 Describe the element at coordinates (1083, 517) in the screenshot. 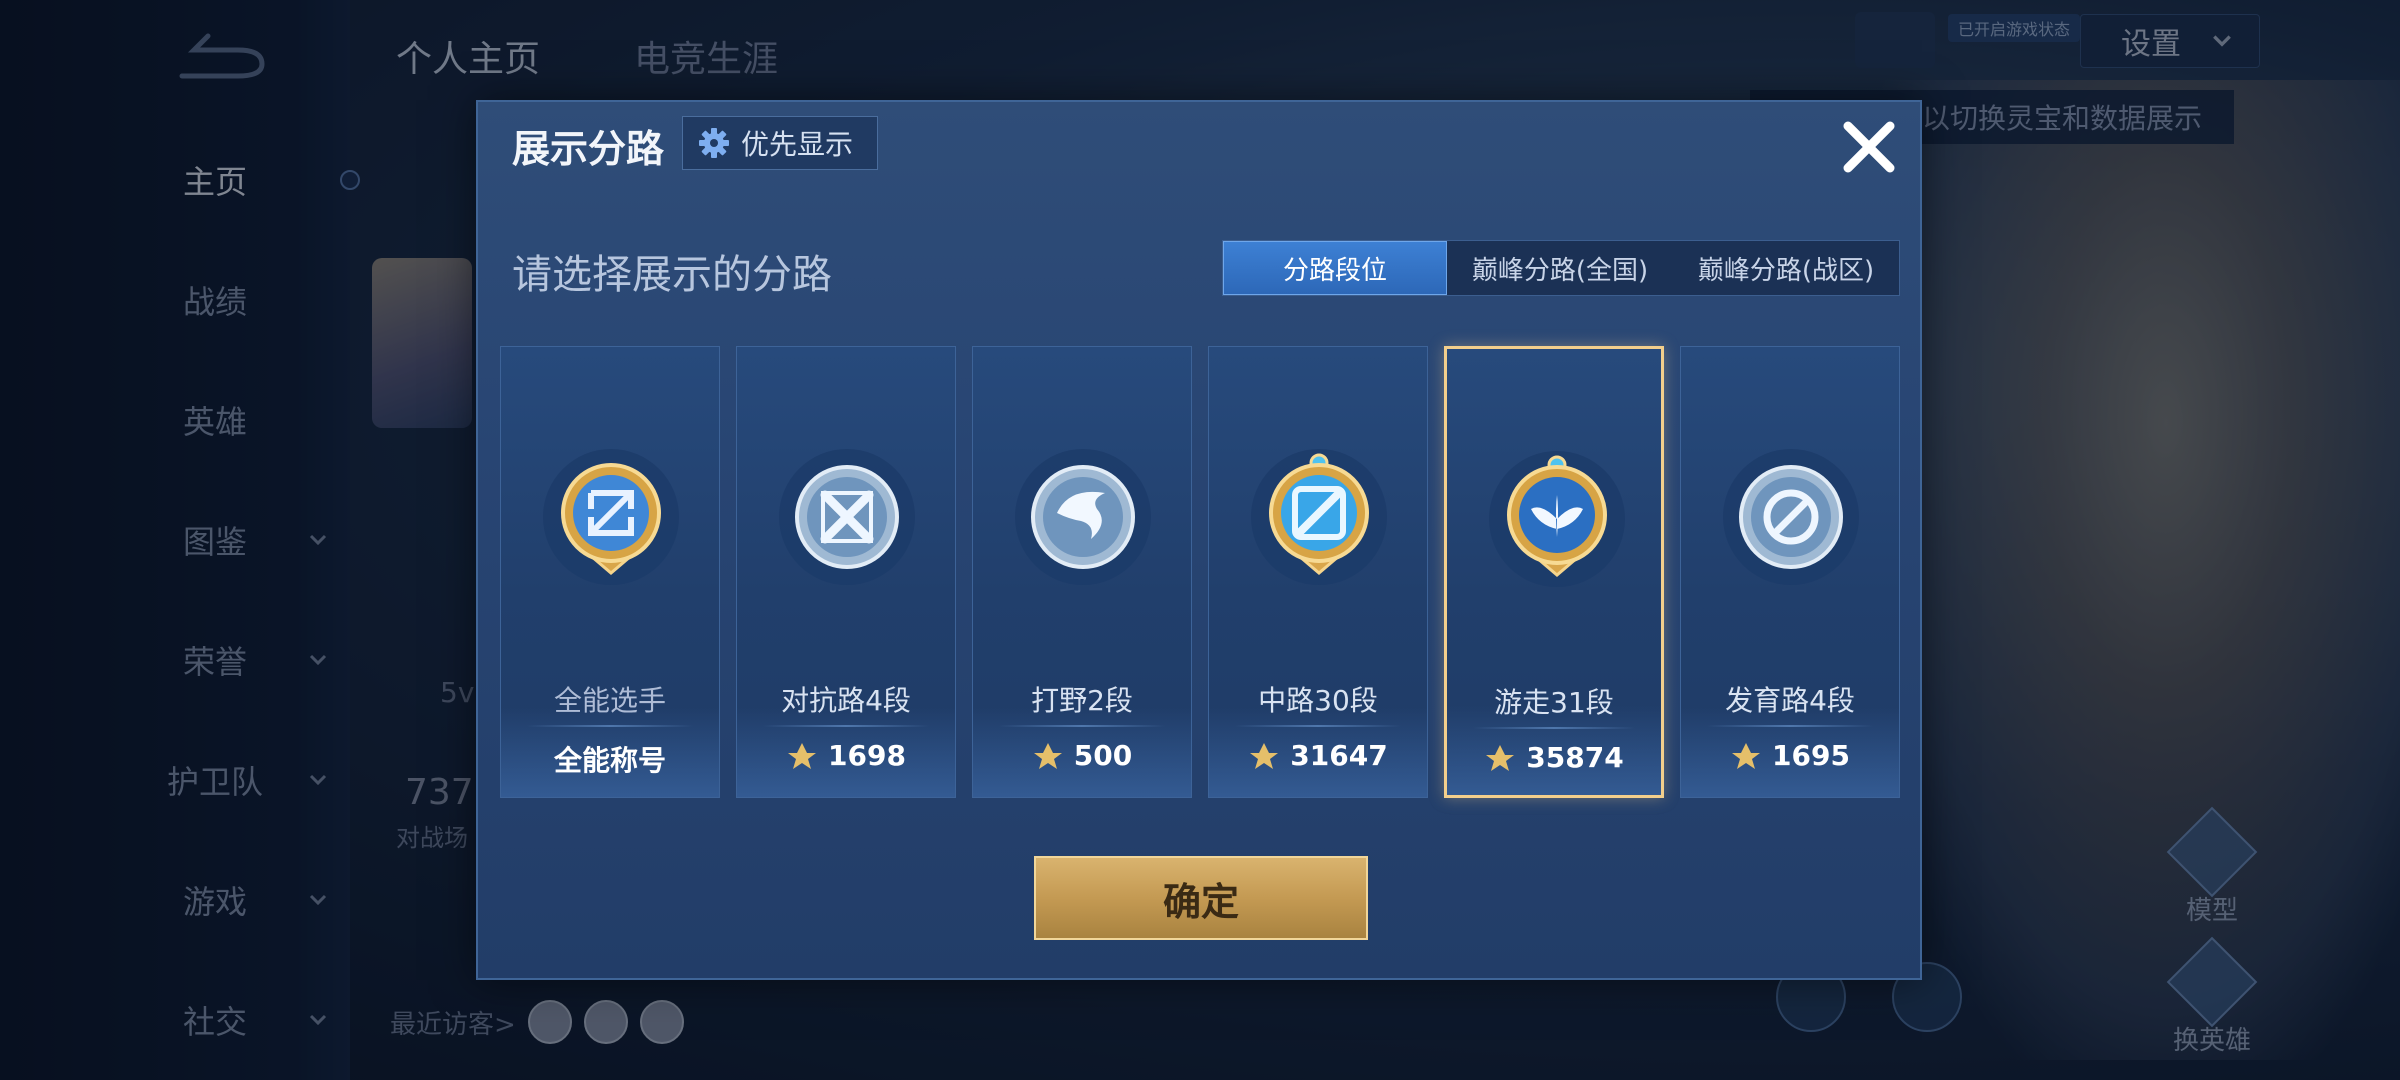

I see `jungle-badge-icon` at that location.